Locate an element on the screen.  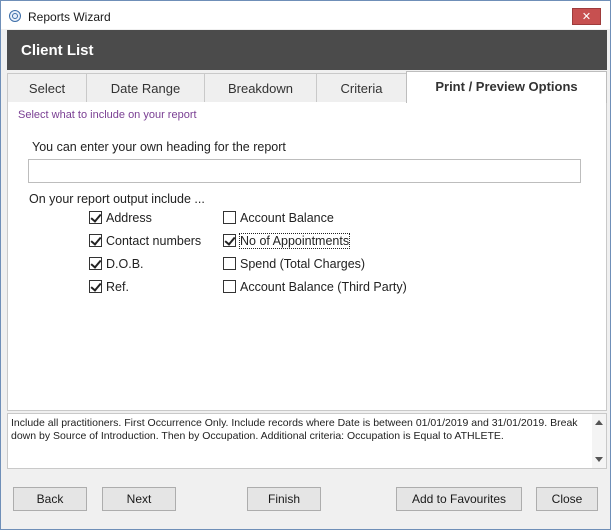
add-to-favourites-button: Add to Favourites is located at coordinates (459, 499).